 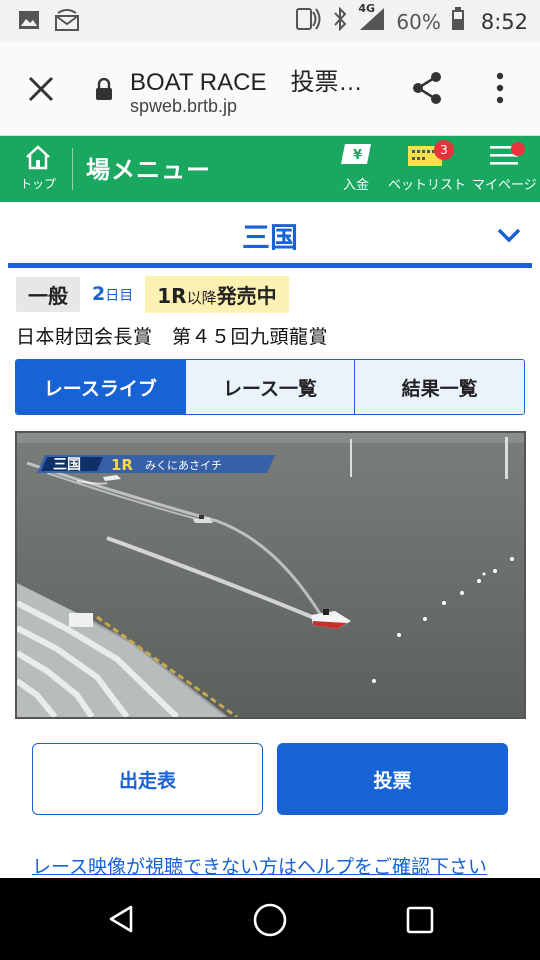 What do you see at coordinates (147, 779) in the screenshot?
I see `entry-table-button: 出走表` at bounding box center [147, 779].